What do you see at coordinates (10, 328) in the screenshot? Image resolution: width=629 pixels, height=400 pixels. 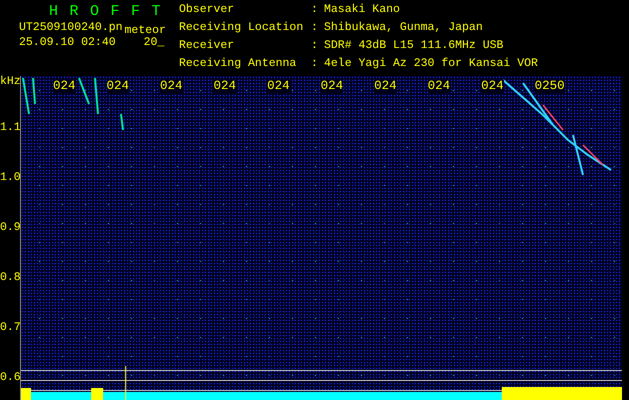 I see `axis-label: 0.7` at bounding box center [10, 328].